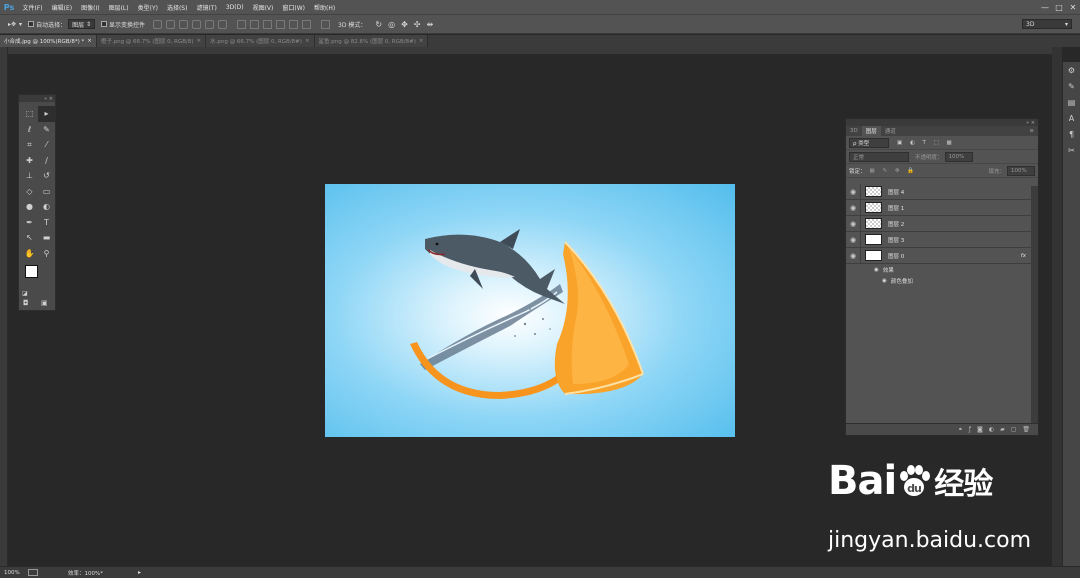  I want to click on tab-document-2: 橙子.png @ 66.7% (图层 0, RGB/8) ×, so click(151, 41).